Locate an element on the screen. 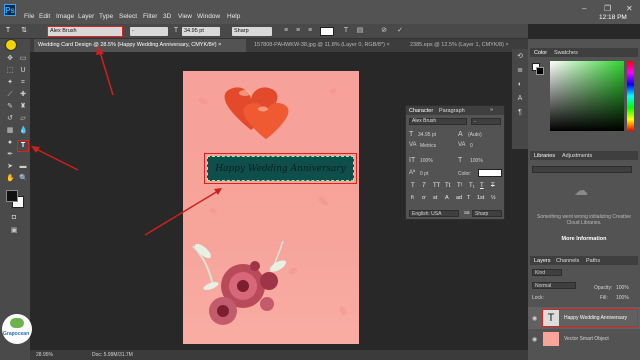 The image size is (640, 360). layer-row-text: ◉ T Happy Wedding Anniversary is located at coordinates (584, 318).